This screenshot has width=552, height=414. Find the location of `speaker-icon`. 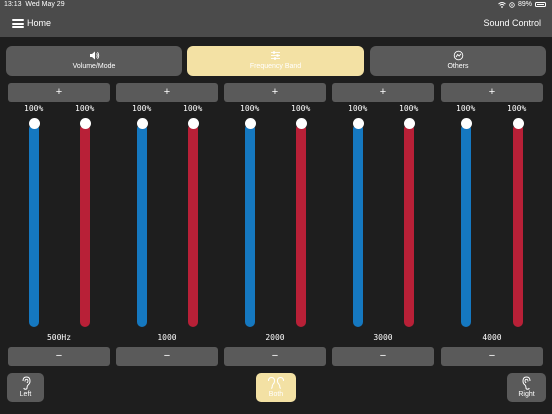

speaker-icon is located at coordinates (94, 55).